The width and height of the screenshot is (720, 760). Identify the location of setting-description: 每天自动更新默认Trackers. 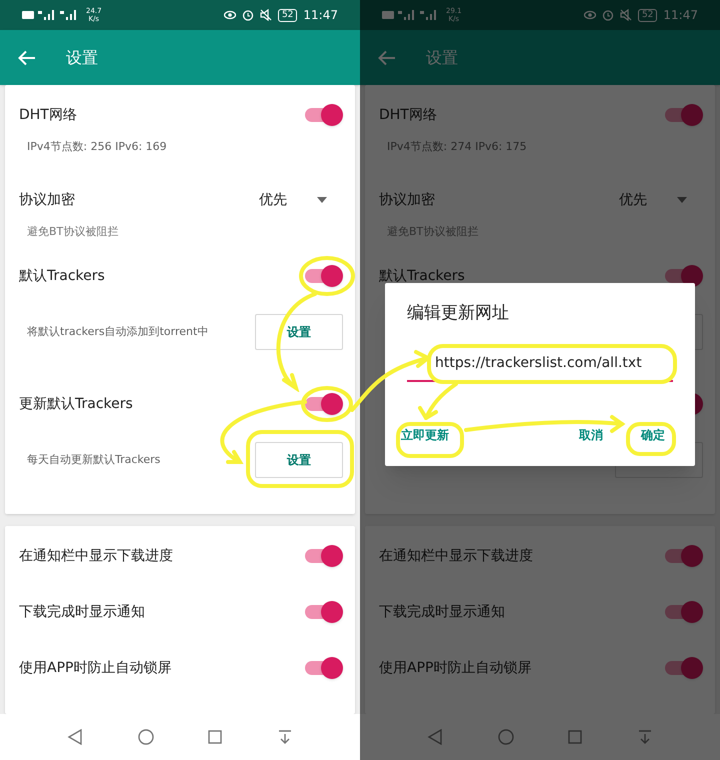
(93, 460).